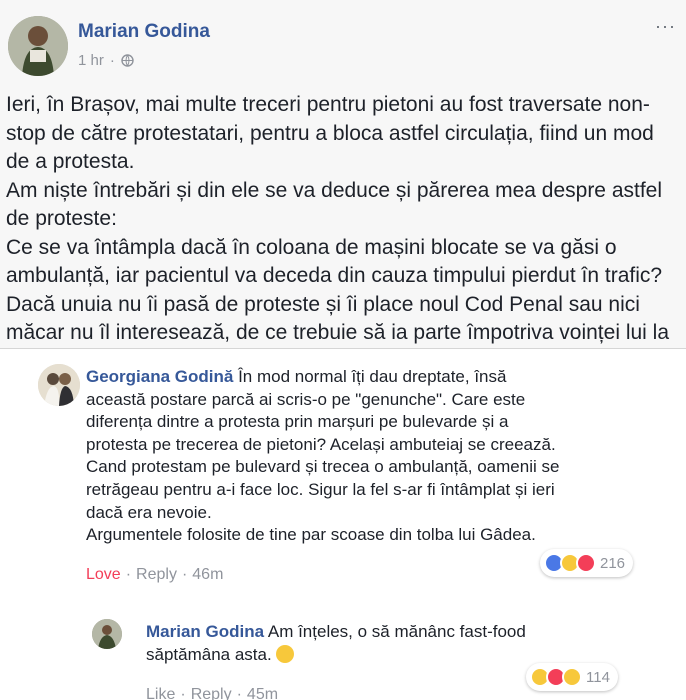 This screenshot has width=686, height=700. What do you see at coordinates (127, 60) in the screenshot?
I see `globe-icon` at bounding box center [127, 60].